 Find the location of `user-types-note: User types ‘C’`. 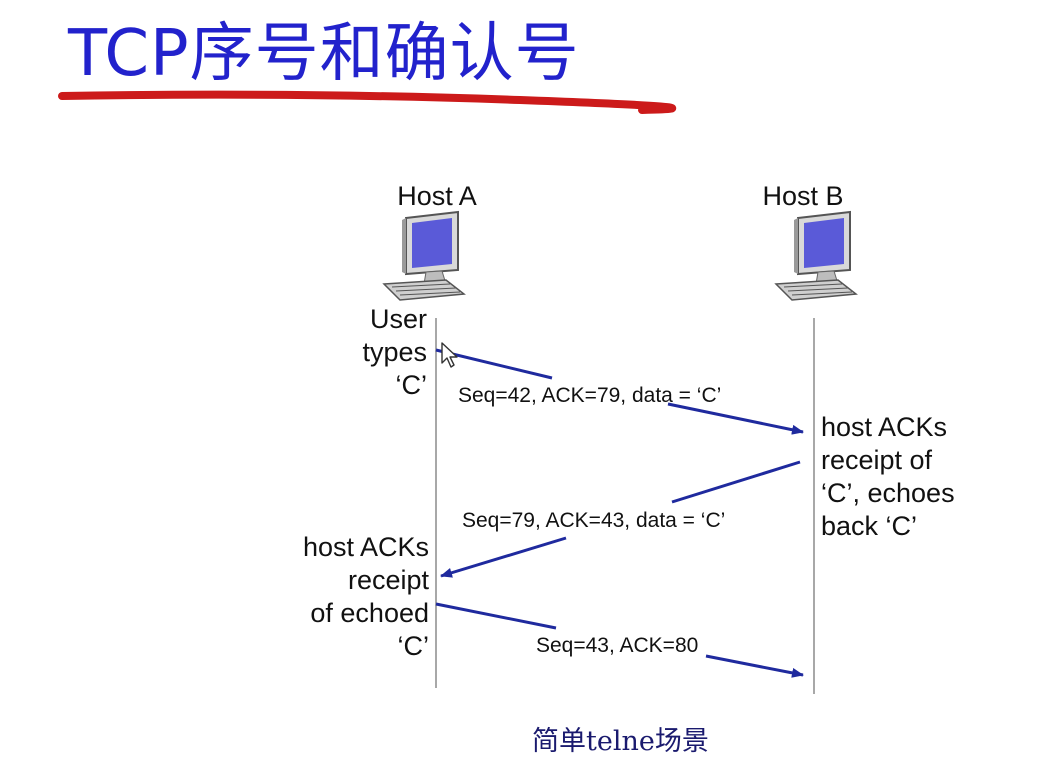

user-types-note: User types ‘C’ is located at coordinates (394, 352).